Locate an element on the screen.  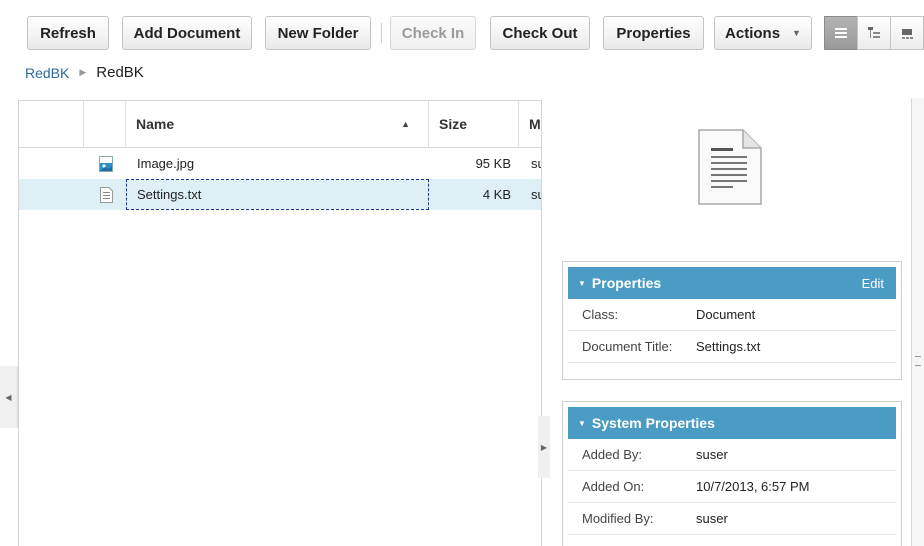
actions-label: Actions is located at coordinates (753, 33).